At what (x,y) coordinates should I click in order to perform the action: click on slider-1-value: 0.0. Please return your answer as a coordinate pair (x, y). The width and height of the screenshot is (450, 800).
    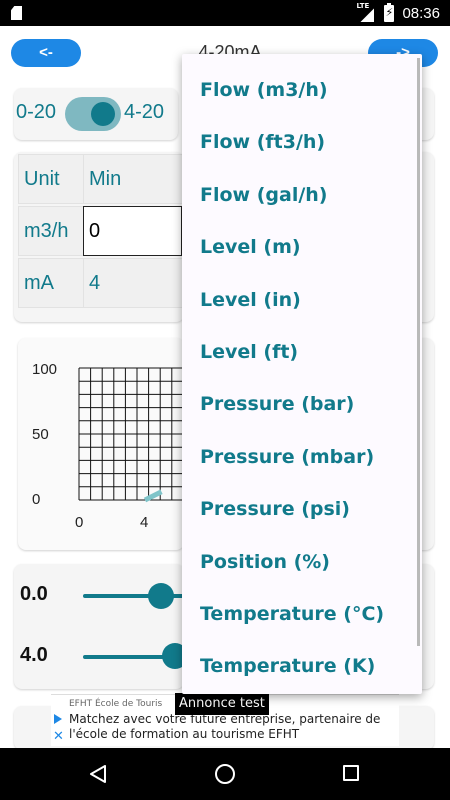
    Looking at the image, I should click on (34, 594).